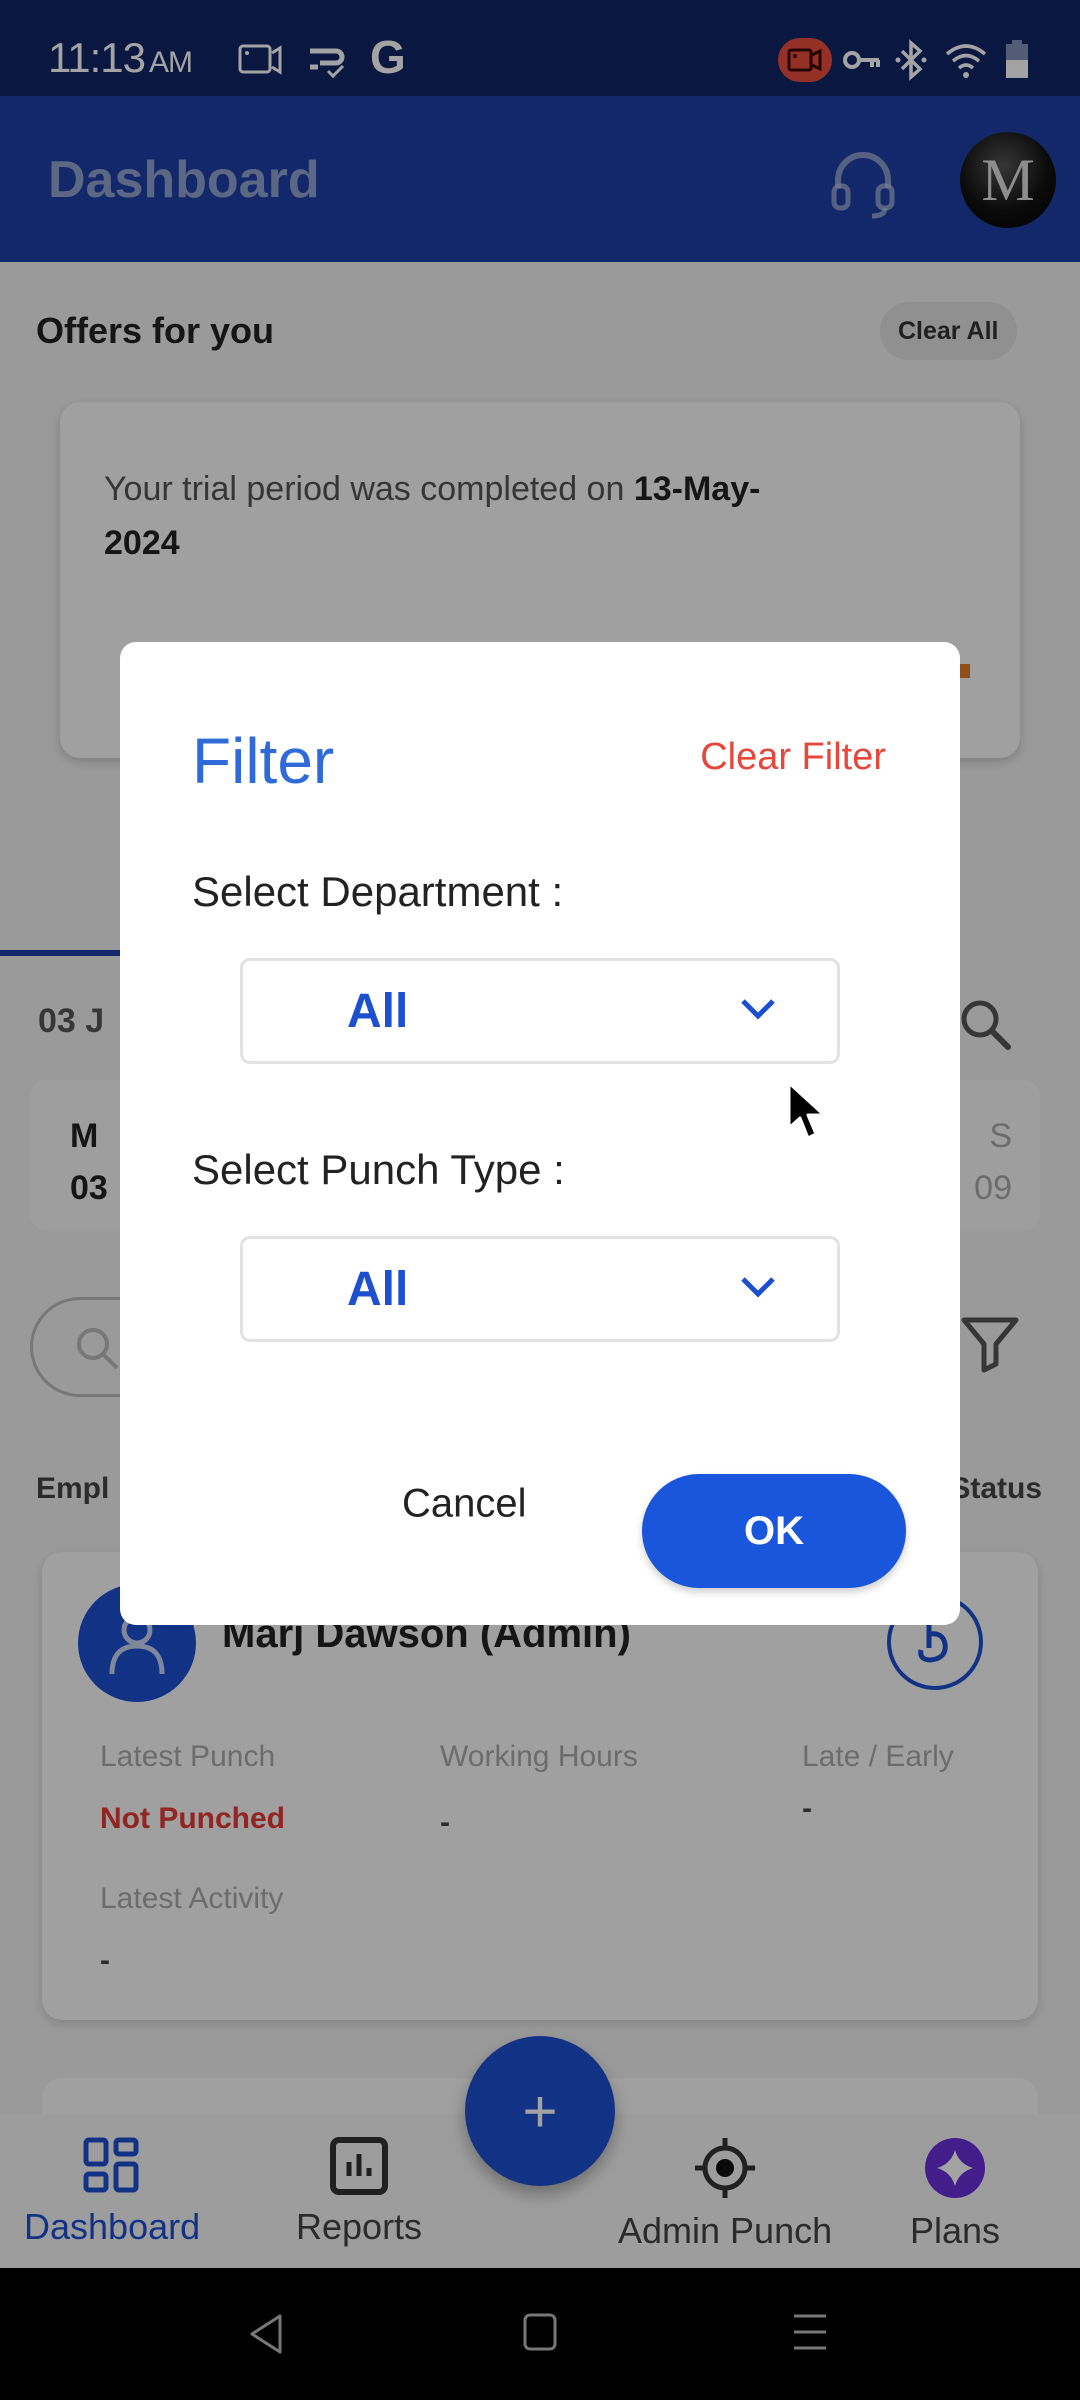 This screenshot has height=2400, width=1080. I want to click on department-value: All, so click(378, 1011).